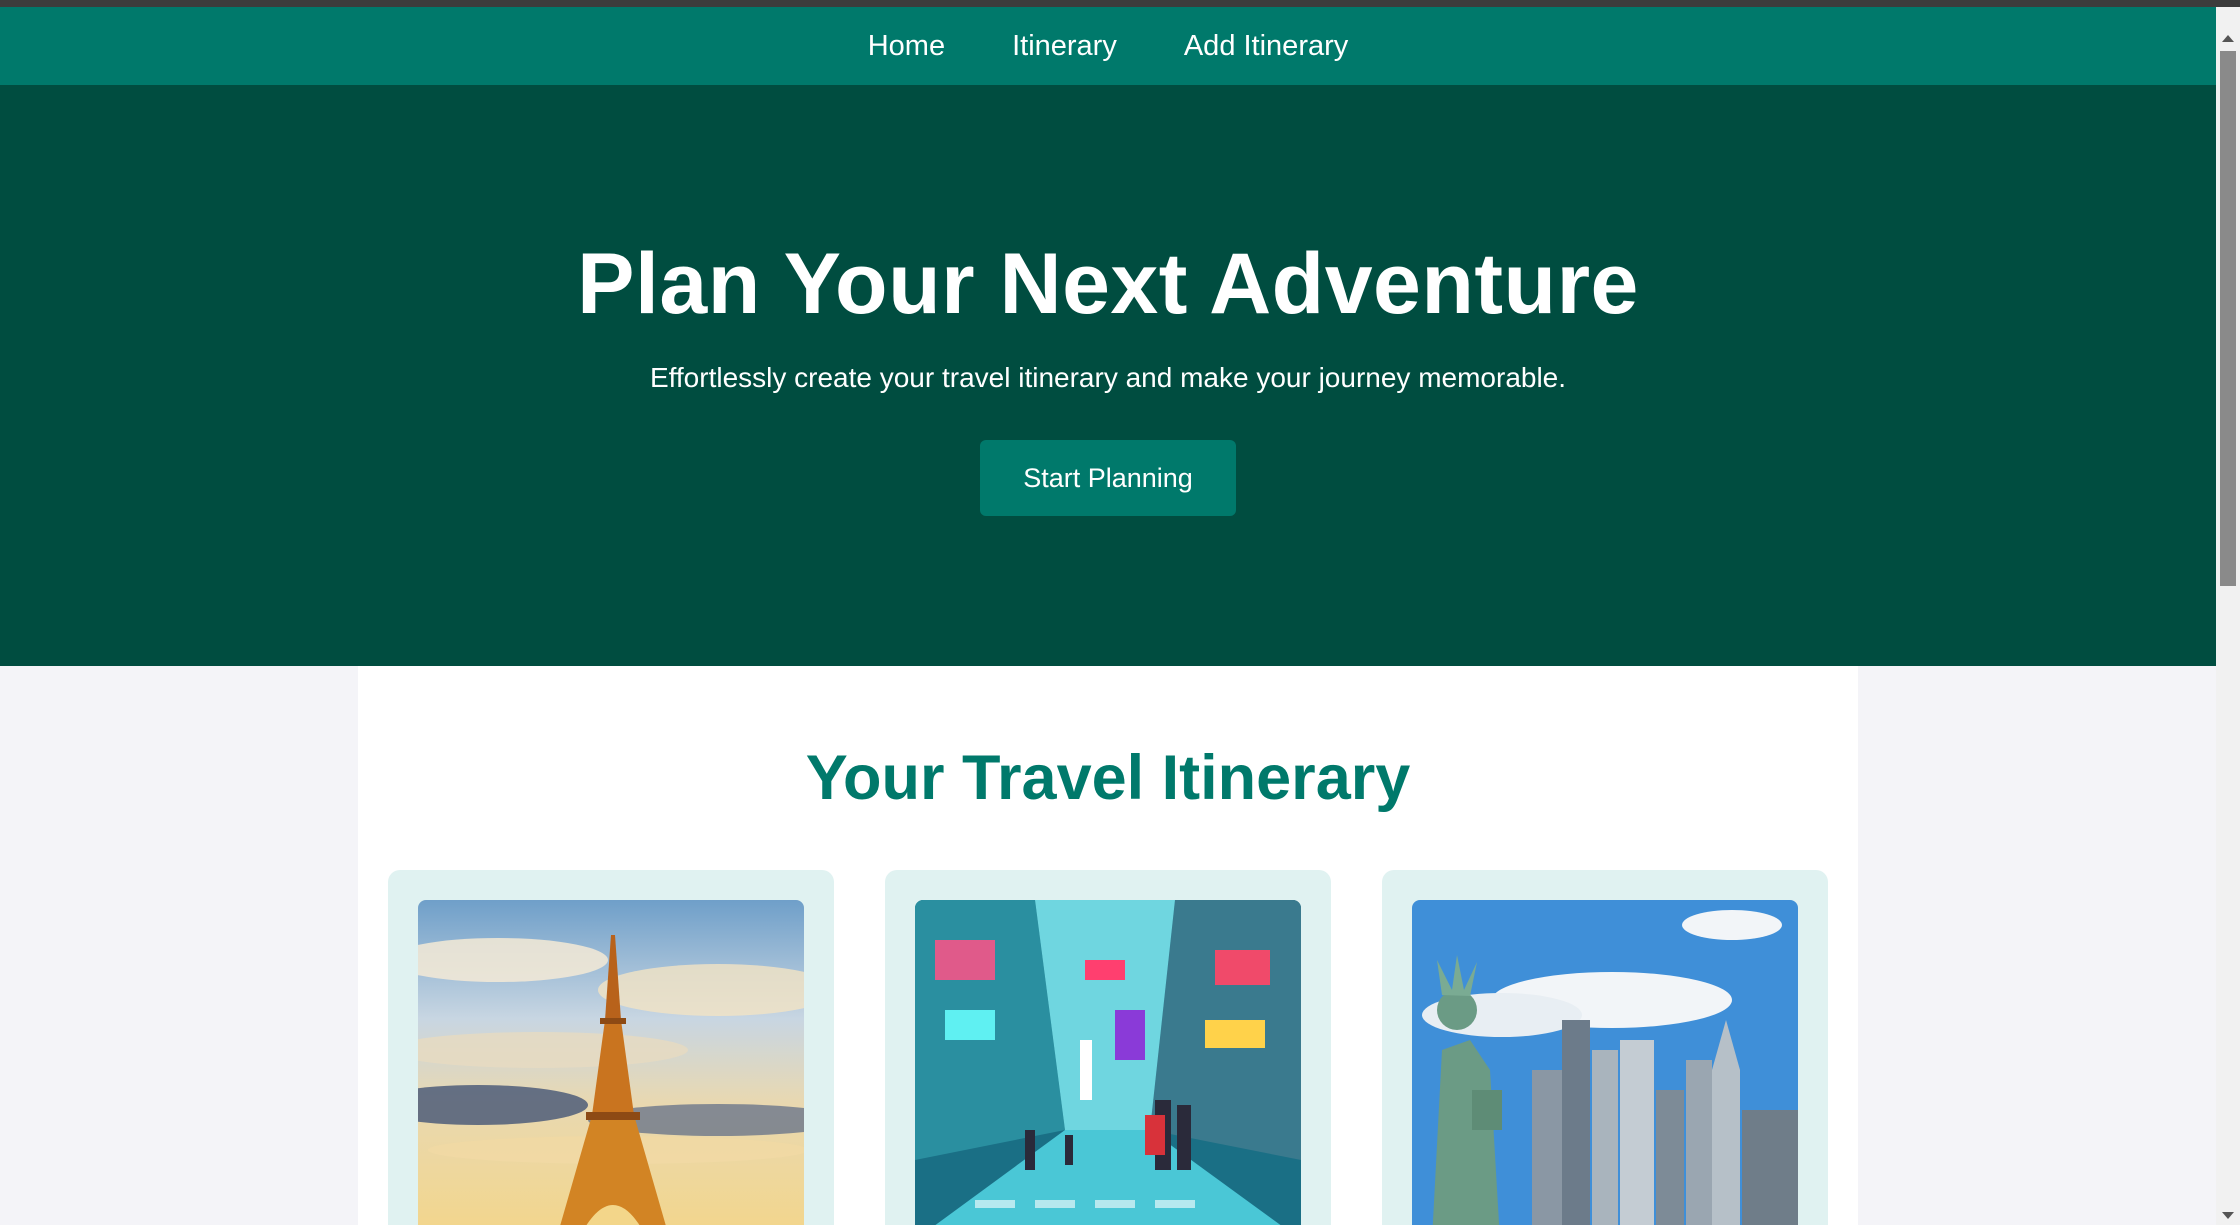 The image size is (2240, 1225). I want to click on nav-home-link: Home, so click(906, 46).